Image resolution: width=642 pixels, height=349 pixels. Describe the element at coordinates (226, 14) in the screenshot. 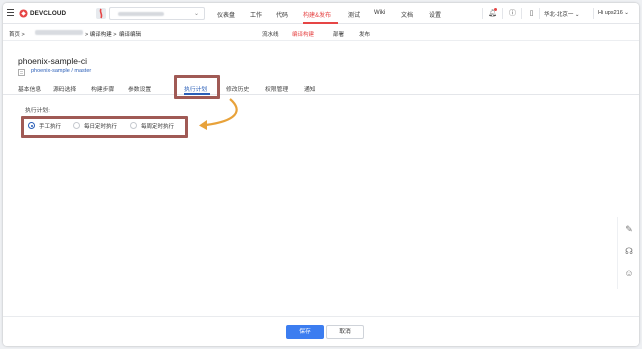

I see `nav-dashboard: 仪表盘` at that location.